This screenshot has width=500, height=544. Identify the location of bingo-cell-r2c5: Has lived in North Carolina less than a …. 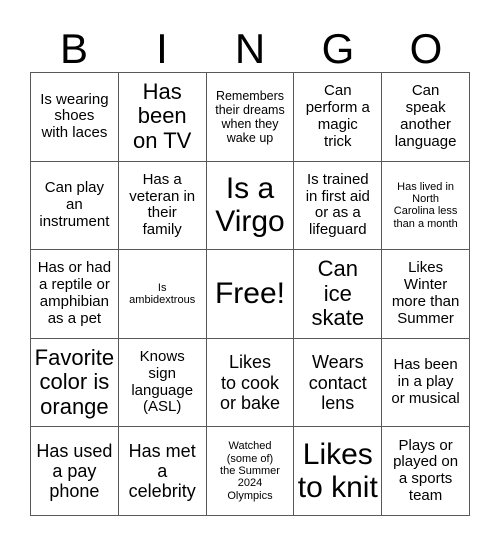
(426, 206).